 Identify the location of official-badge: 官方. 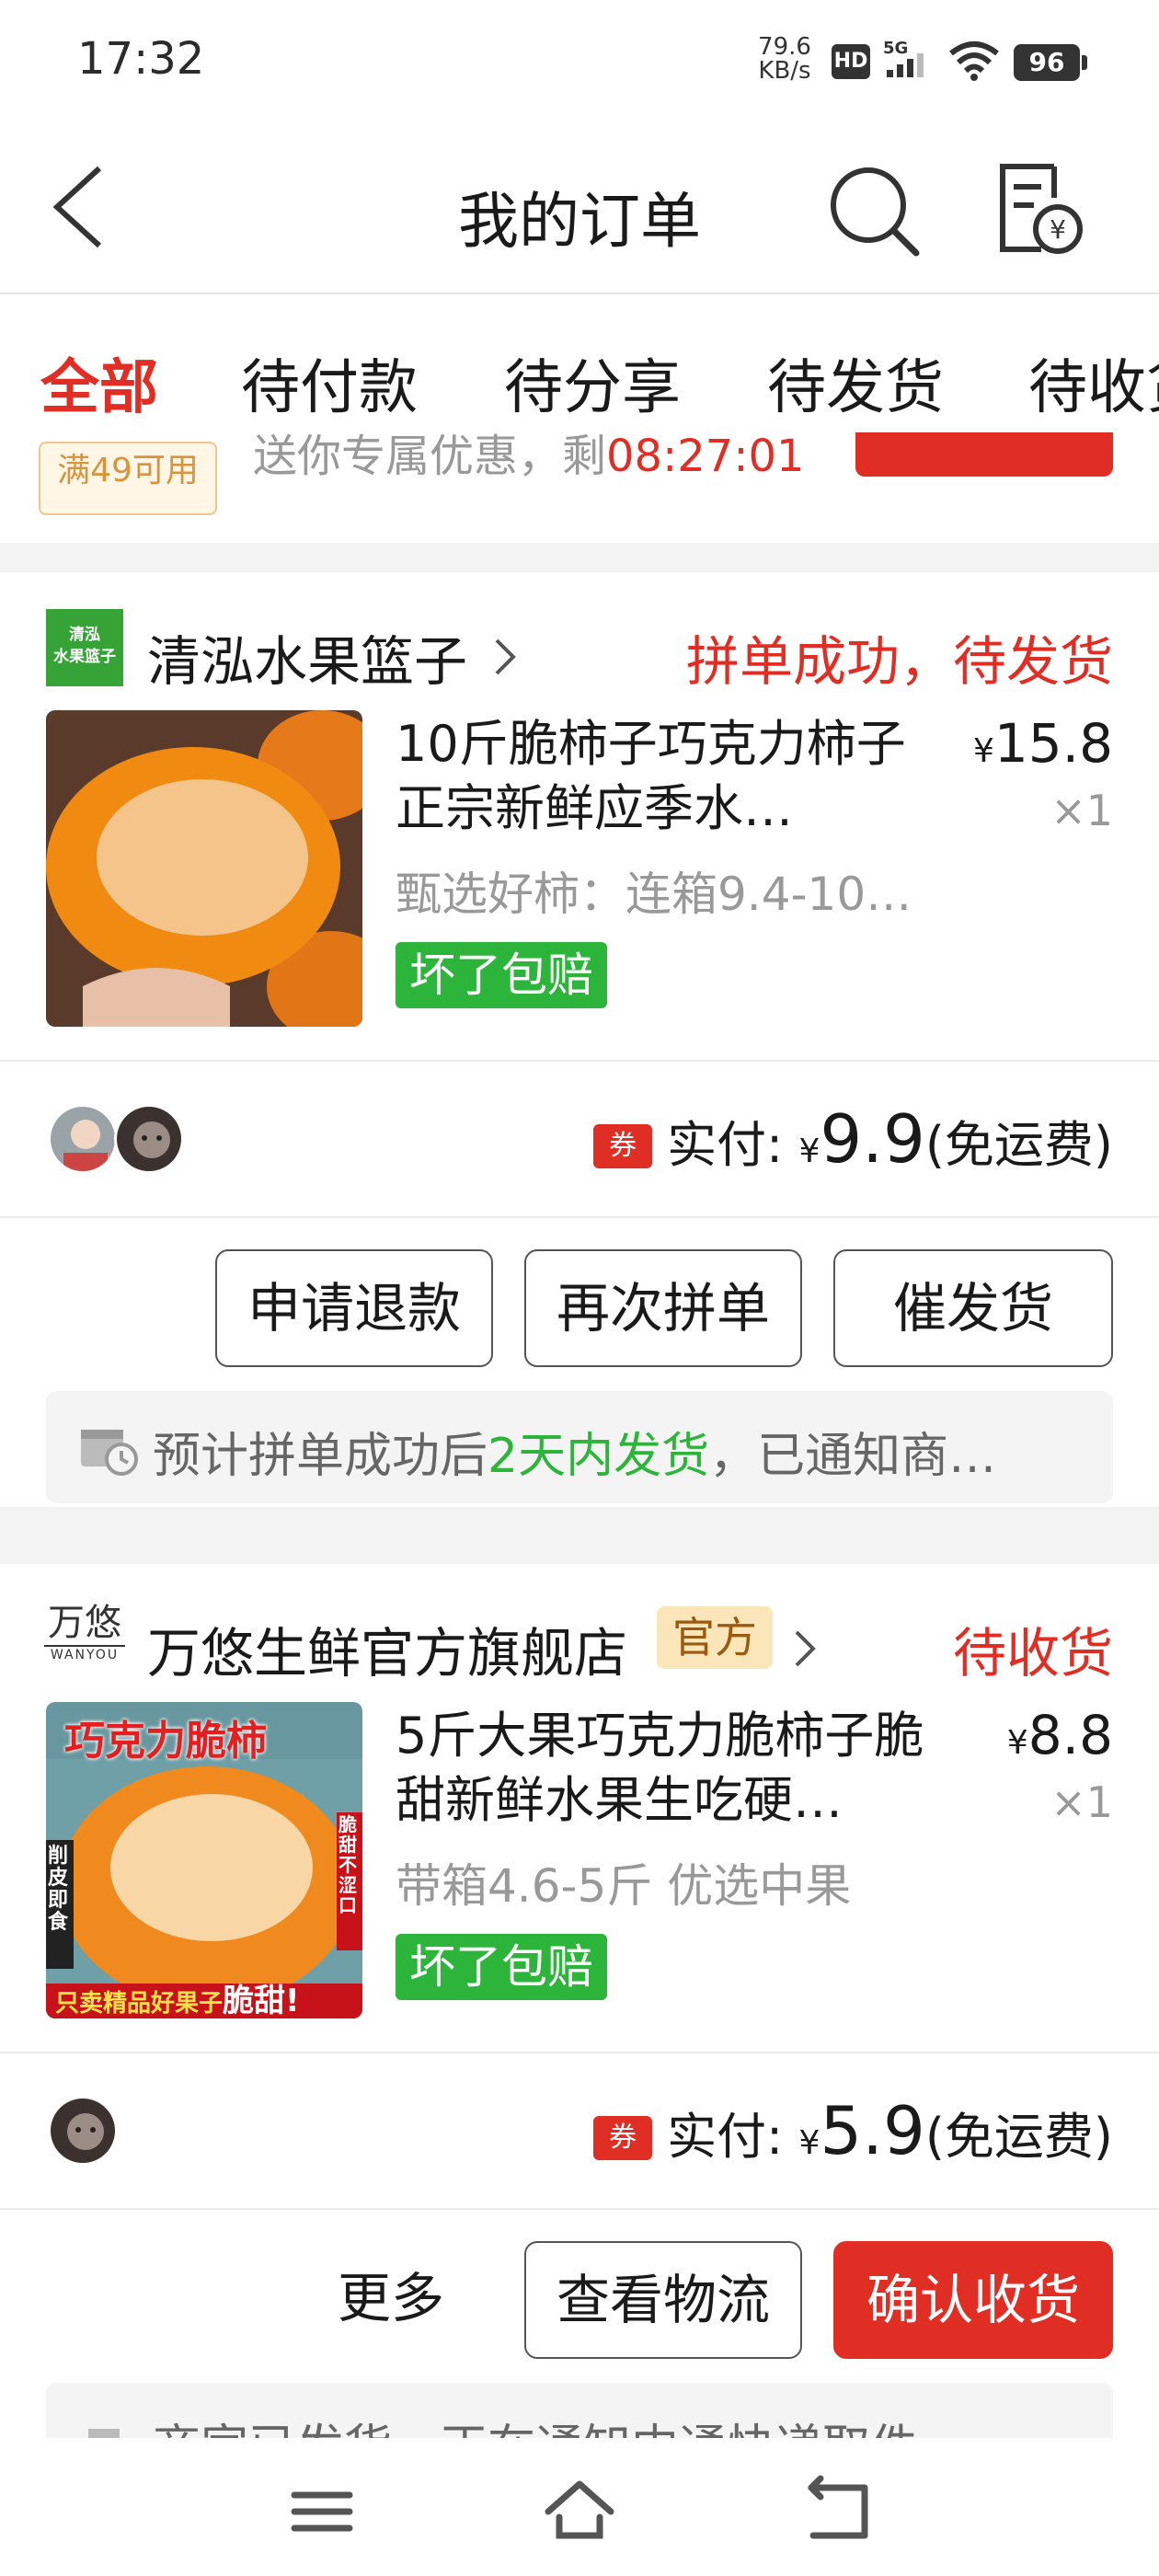
(715, 1637).